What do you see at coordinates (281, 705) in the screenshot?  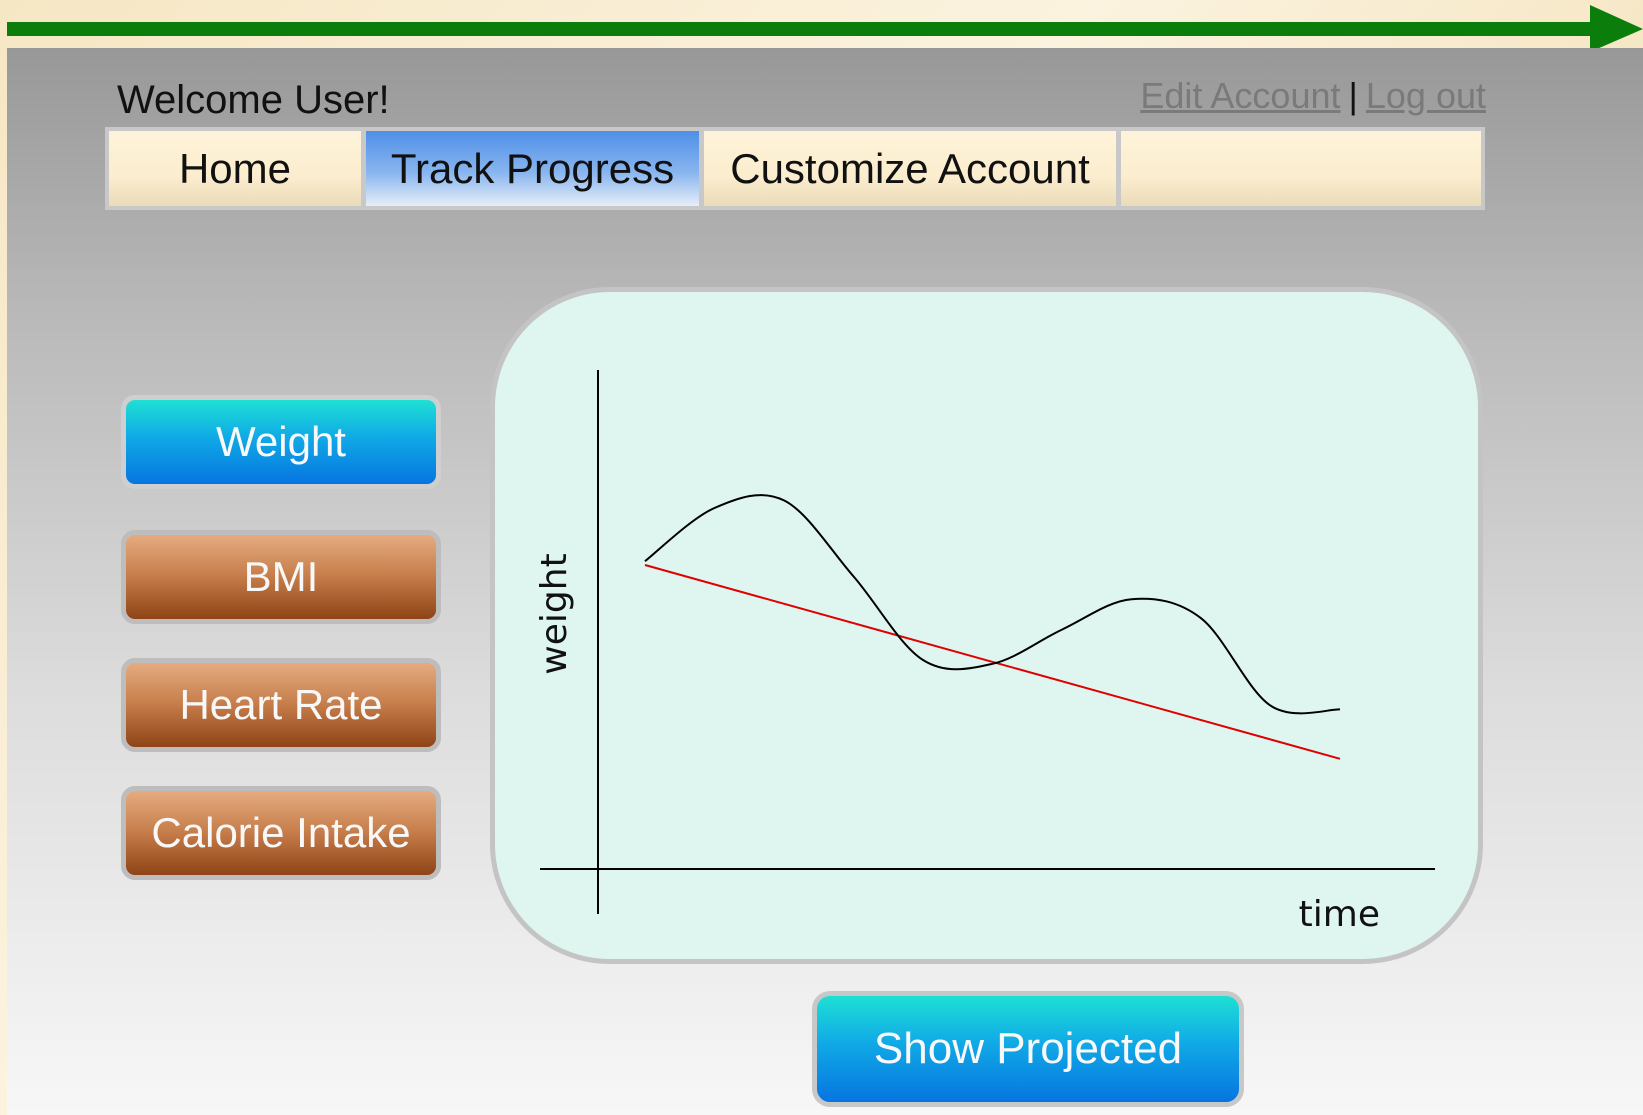 I see `heart-rate-button: Heart Rate` at bounding box center [281, 705].